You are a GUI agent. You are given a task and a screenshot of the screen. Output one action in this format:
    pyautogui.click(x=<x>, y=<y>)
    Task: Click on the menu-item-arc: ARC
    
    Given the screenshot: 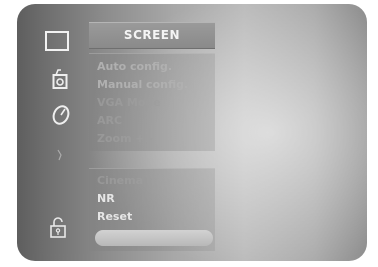 What is the action you would take?
    pyautogui.click(x=109, y=121)
    